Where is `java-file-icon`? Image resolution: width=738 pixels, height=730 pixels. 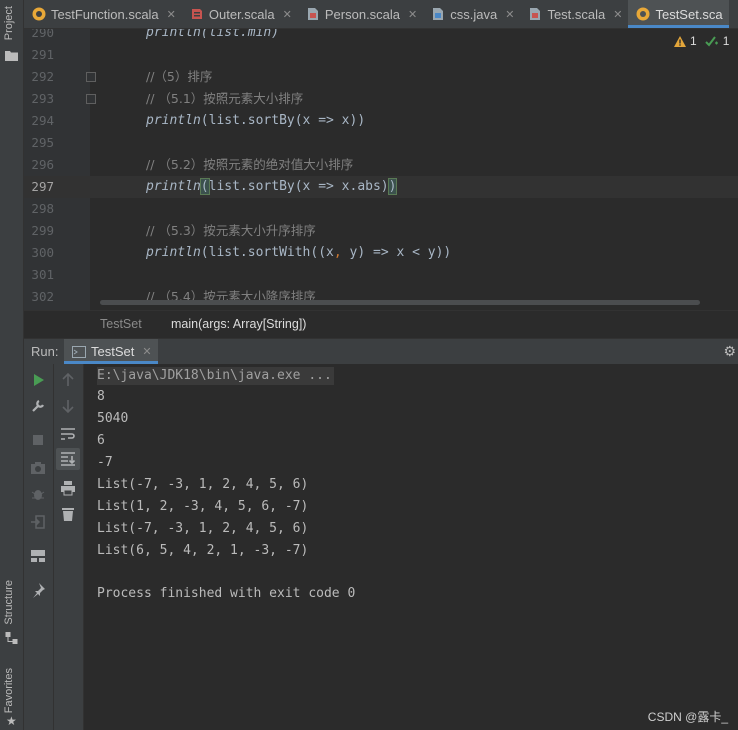 java-file-icon is located at coordinates (438, 14).